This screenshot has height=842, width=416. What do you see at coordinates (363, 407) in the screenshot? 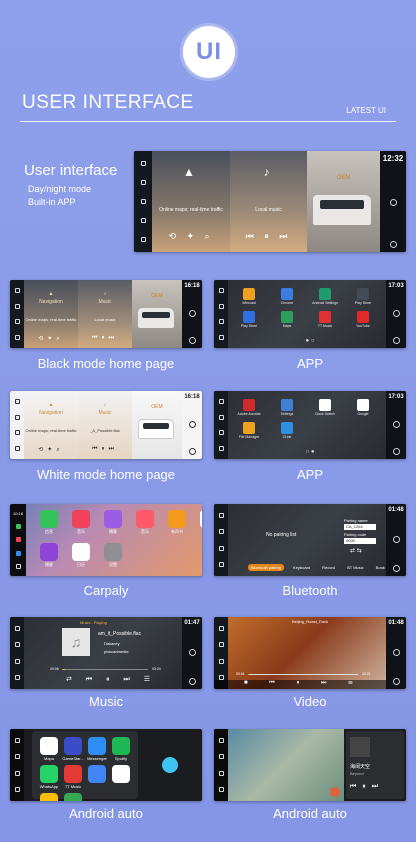
I see `app-icon-3: Google` at bounding box center [363, 407].